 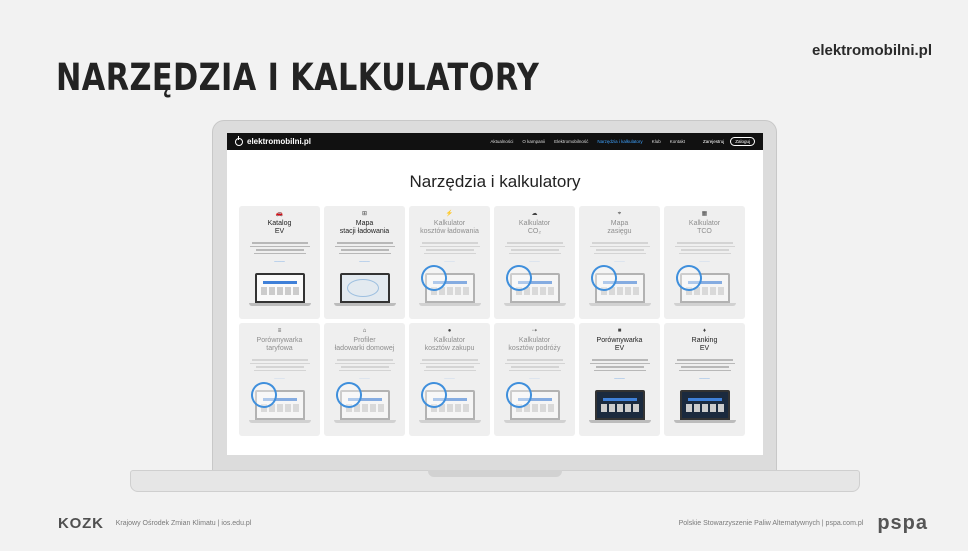 I want to click on tool-card-title: Profiler ładowarki domowej, so click(x=364, y=344).